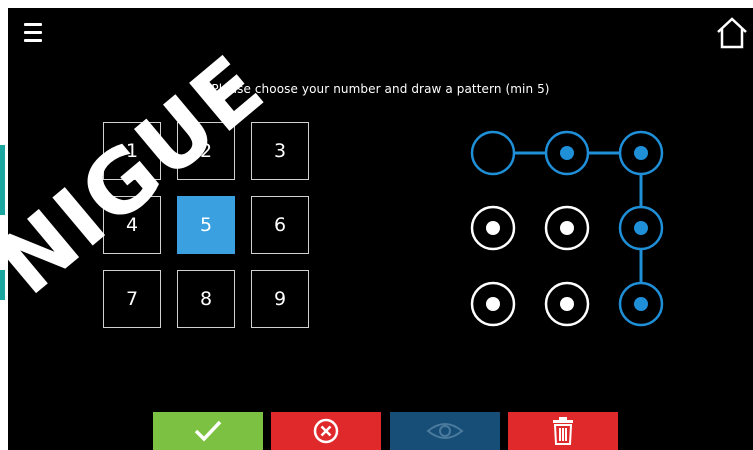 This screenshot has height=450, width=753. I want to click on hamburger-icon, so click(33, 24).